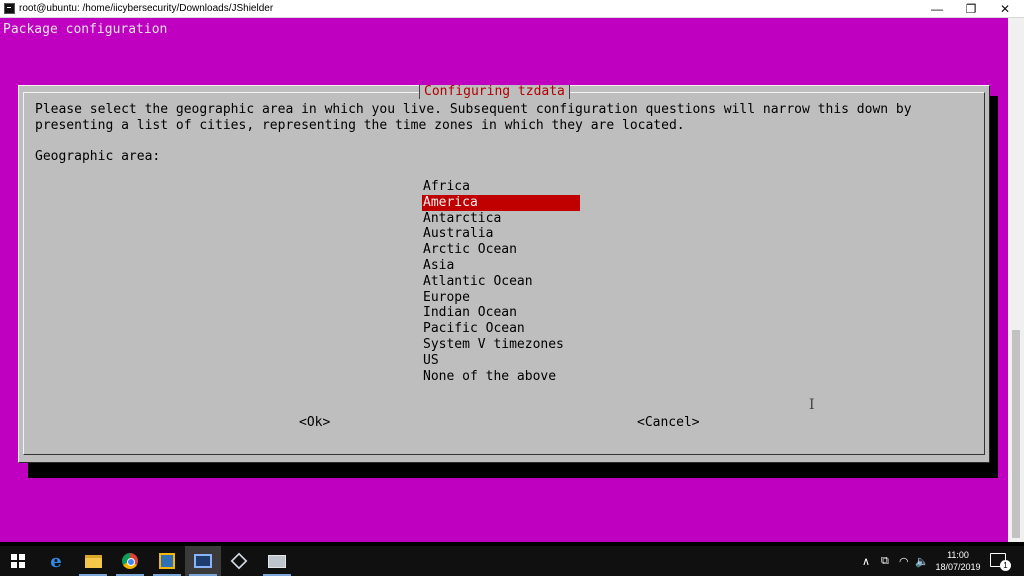 The image size is (1024, 576). Describe the element at coordinates (501, 202) in the screenshot. I see `area-option: America` at that location.